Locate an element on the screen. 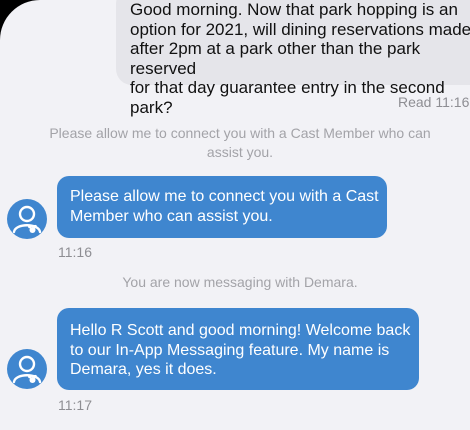 This screenshot has height=430, width=470. message-timestamp: 11:17 is located at coordinates (75, 405).